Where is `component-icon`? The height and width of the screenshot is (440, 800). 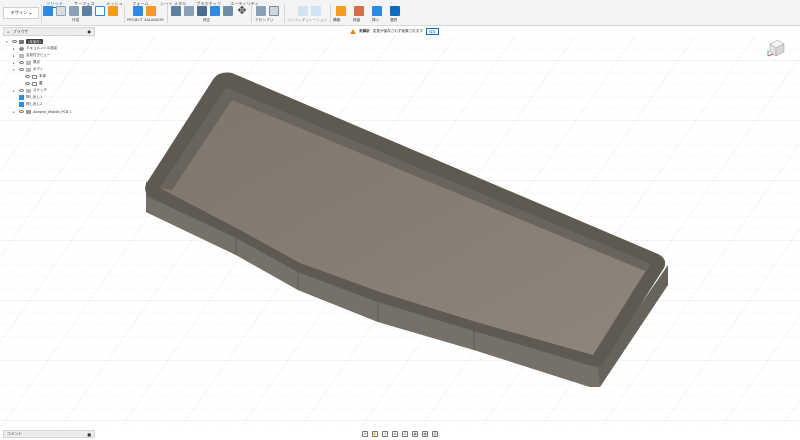 component-icon is located at coordinates (28, 111).